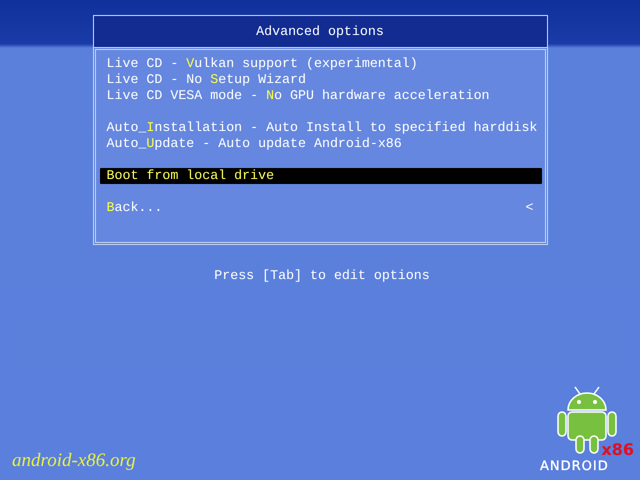  I want to click on menu-item: Back... <, so click(321, 208).